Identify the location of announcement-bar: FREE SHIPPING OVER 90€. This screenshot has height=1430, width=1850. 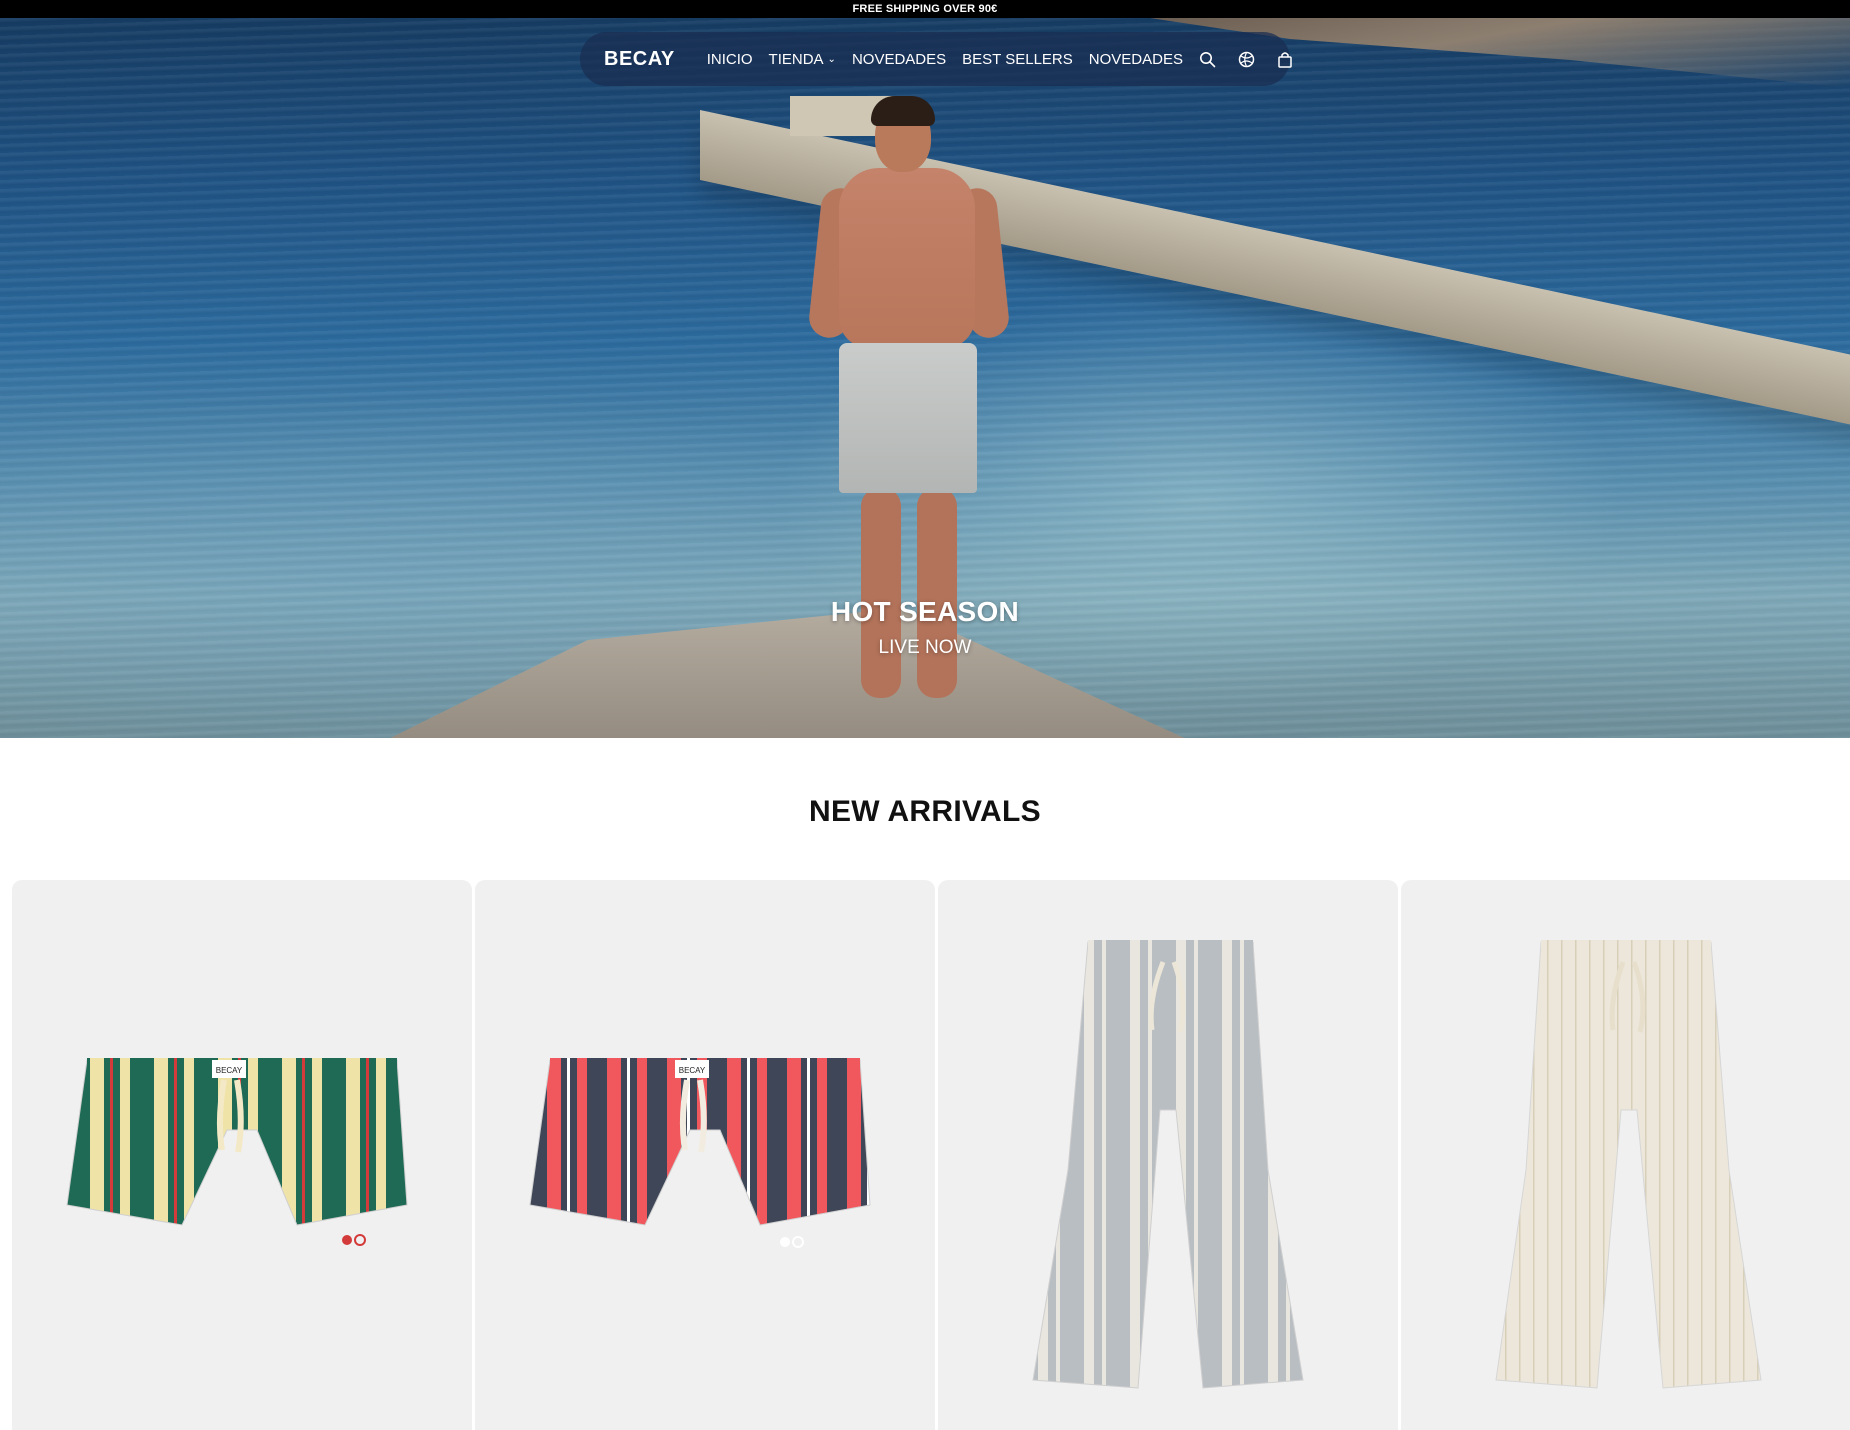
(925, 9).